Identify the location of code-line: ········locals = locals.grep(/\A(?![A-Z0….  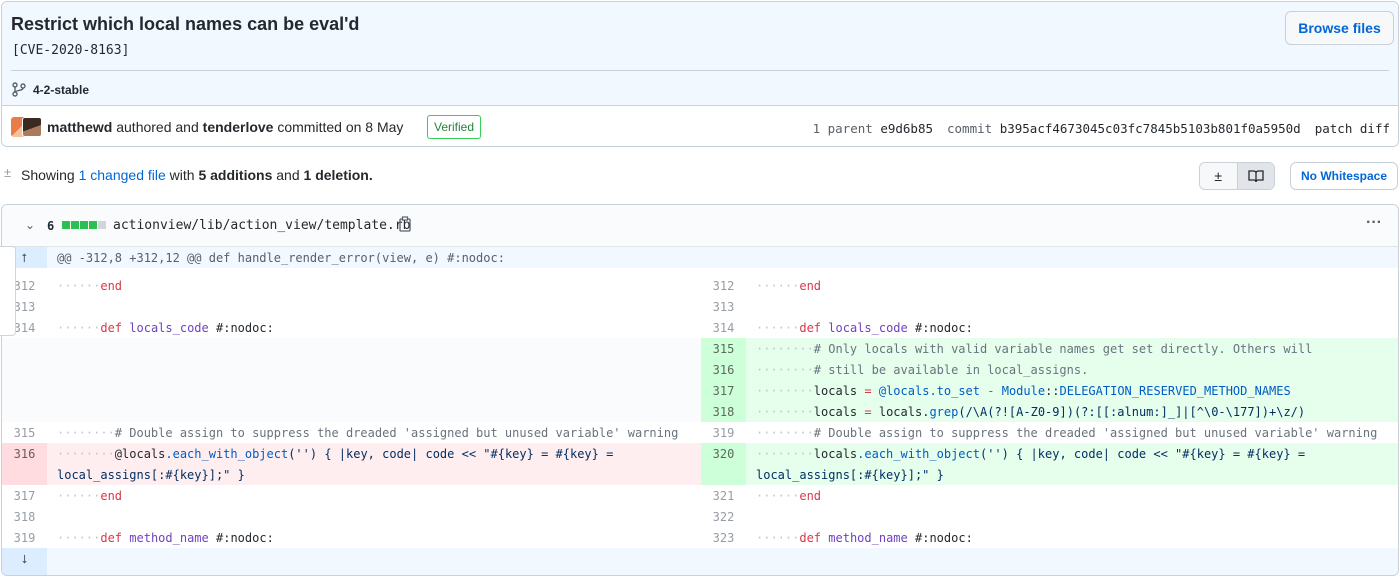
(1031, 412).